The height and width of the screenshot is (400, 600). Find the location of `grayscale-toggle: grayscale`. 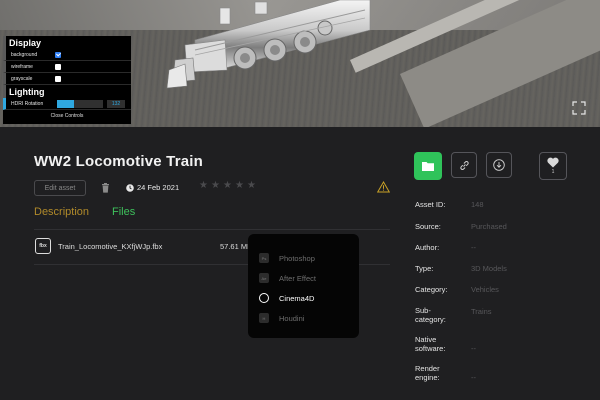

grayscale-toggle: grayscale is located at coordinates (67, 79).